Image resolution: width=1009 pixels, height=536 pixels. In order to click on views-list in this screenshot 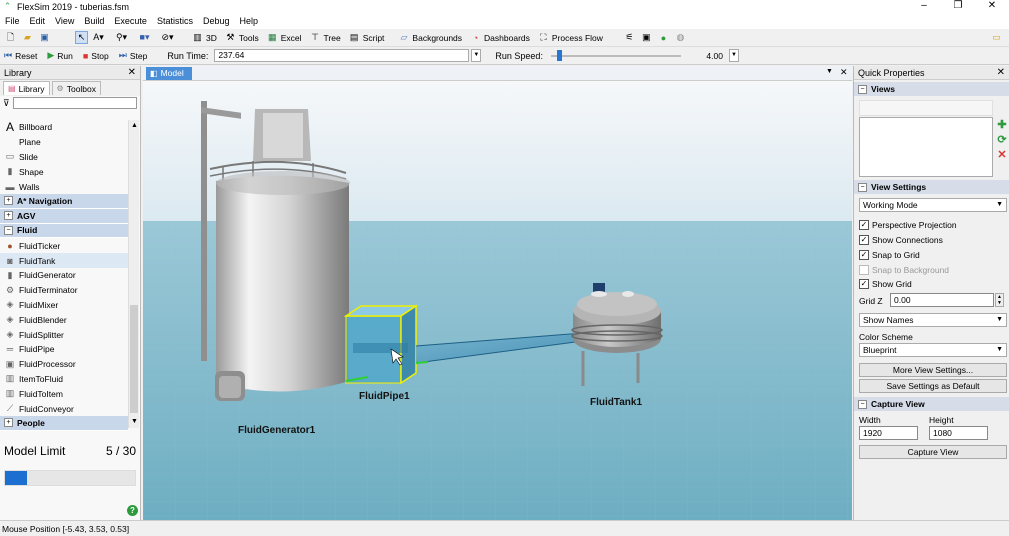, I will do `click(926, 147)`.